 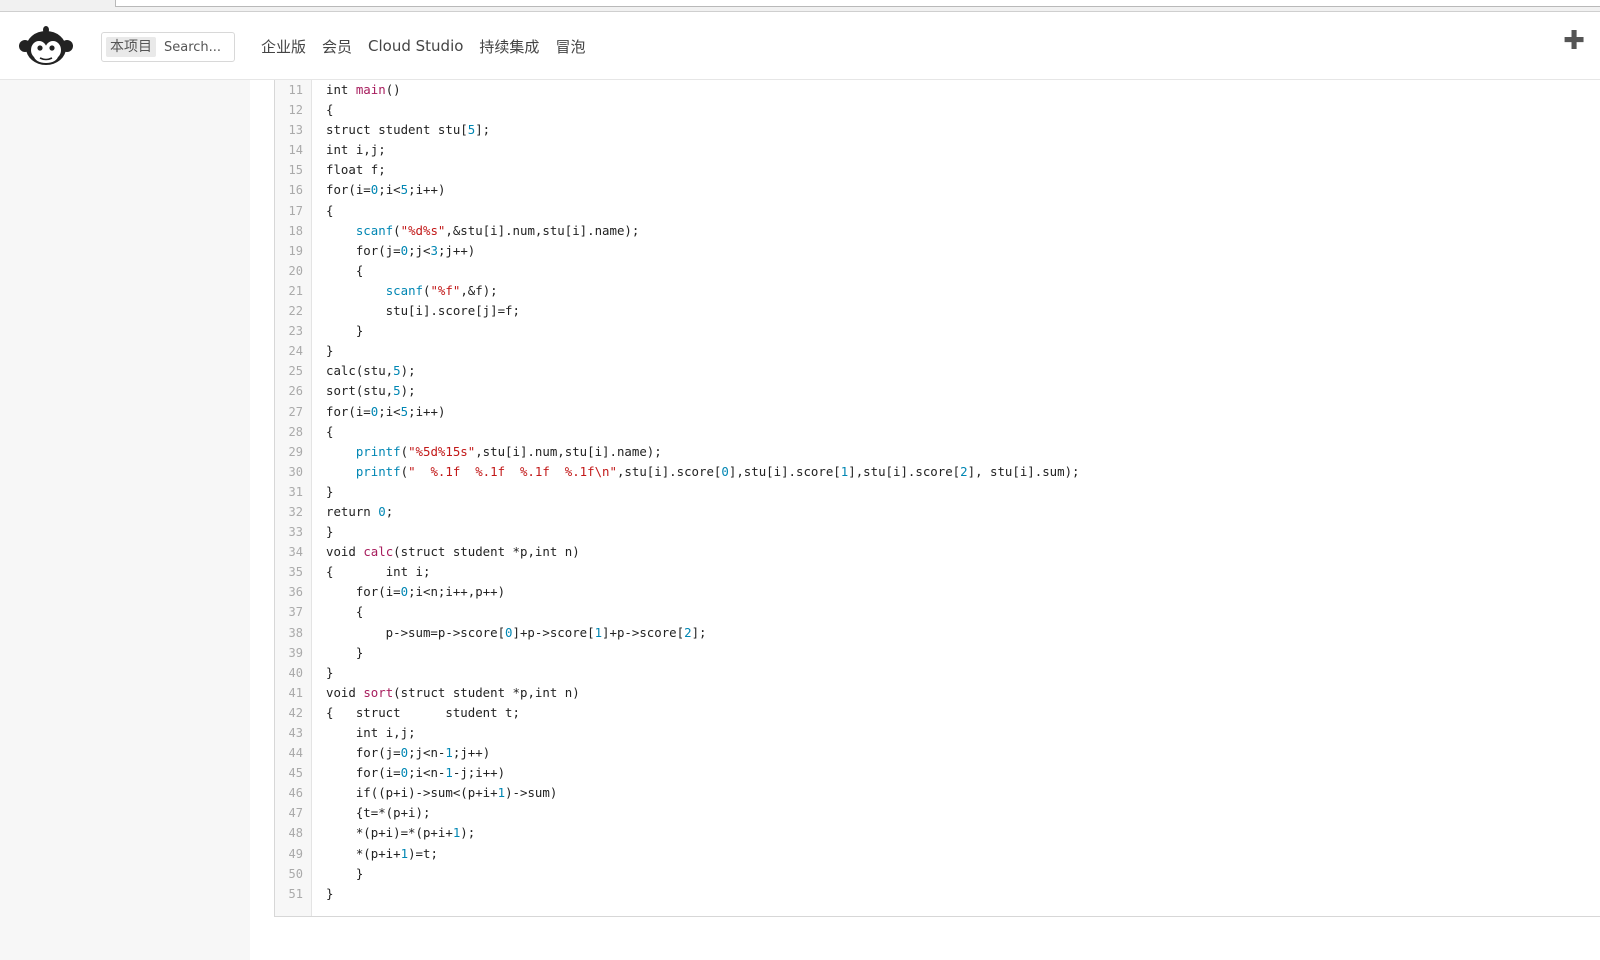 I want to click on line-source: calc(stu,5);, so click(x=371, y=371).